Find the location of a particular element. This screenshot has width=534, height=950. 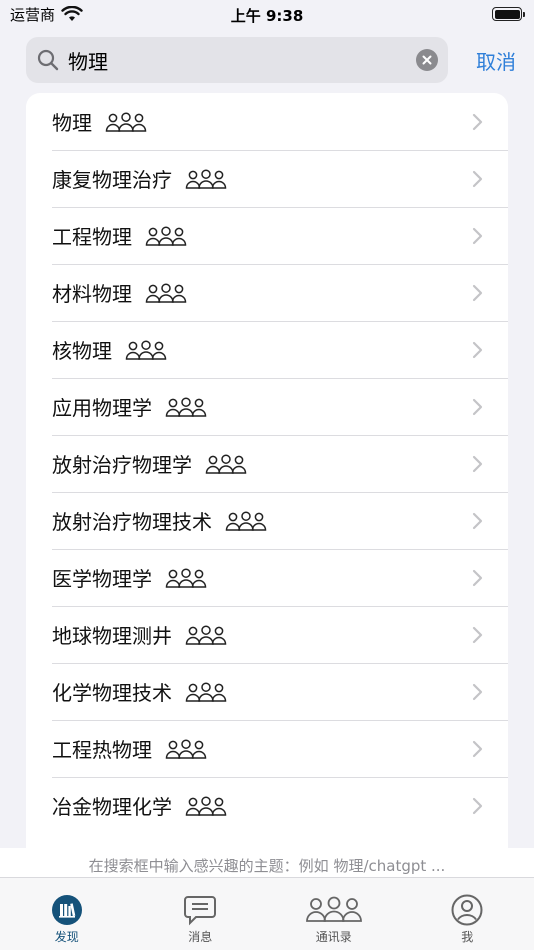

list-item-title: 放射治疗物理技术 is located at coordinates (132, 522).